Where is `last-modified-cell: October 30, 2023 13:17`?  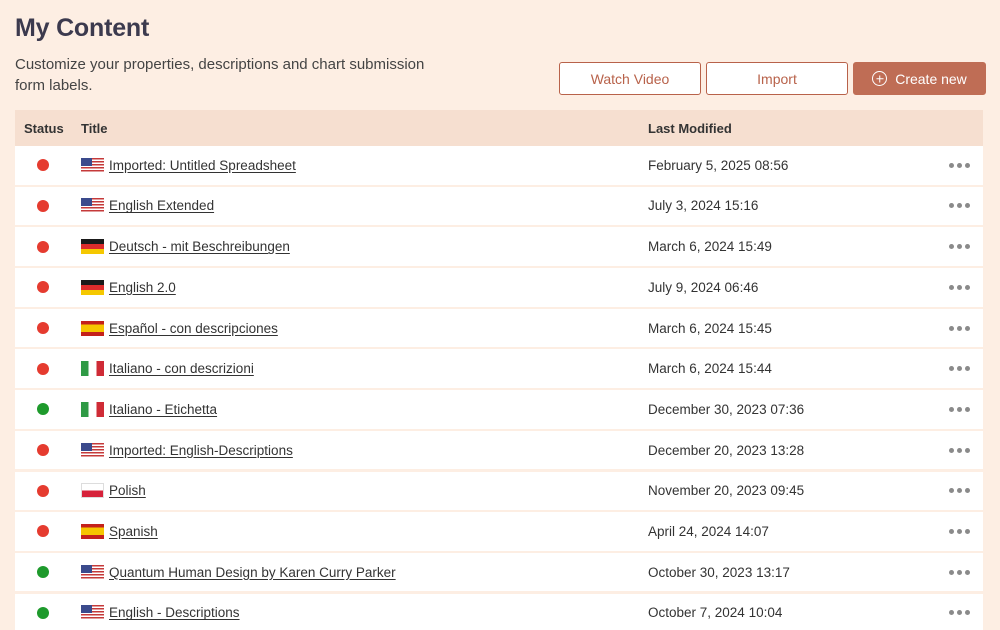
last-modified-cell: October 30, 2023 13:17 is located at coordinates (719, 572).